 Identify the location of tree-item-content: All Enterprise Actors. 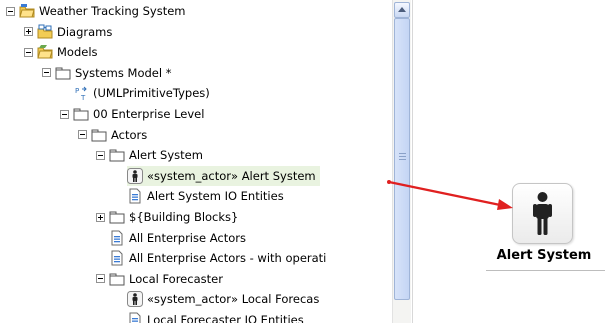
(179, 238).